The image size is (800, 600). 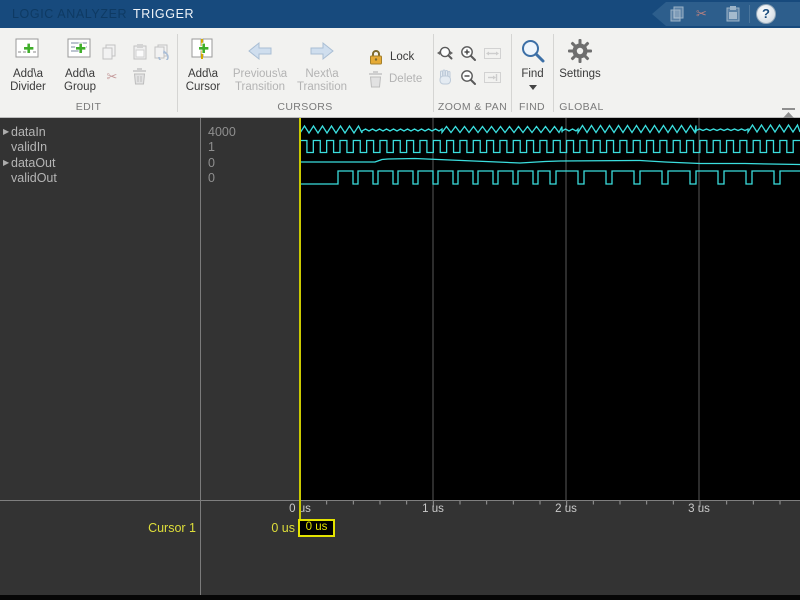 I want to click on next-transition-button: Next\a Transition, so click(x=322, y=64).